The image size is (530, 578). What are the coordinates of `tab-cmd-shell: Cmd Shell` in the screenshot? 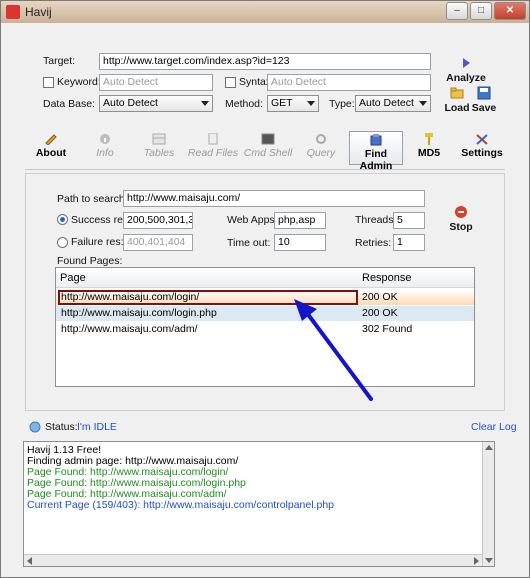 It's located at (268, 148).